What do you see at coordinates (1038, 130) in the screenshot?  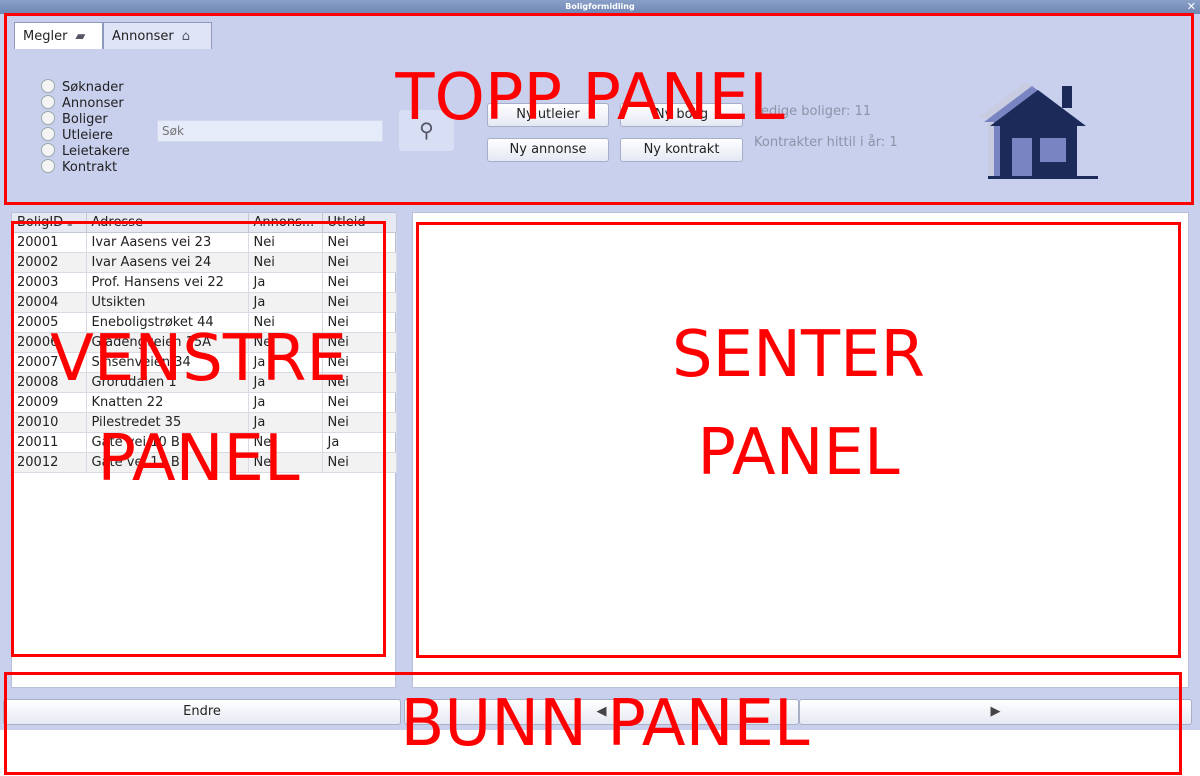 I see `house-logo-icon` at bounding box center [1038, 130].